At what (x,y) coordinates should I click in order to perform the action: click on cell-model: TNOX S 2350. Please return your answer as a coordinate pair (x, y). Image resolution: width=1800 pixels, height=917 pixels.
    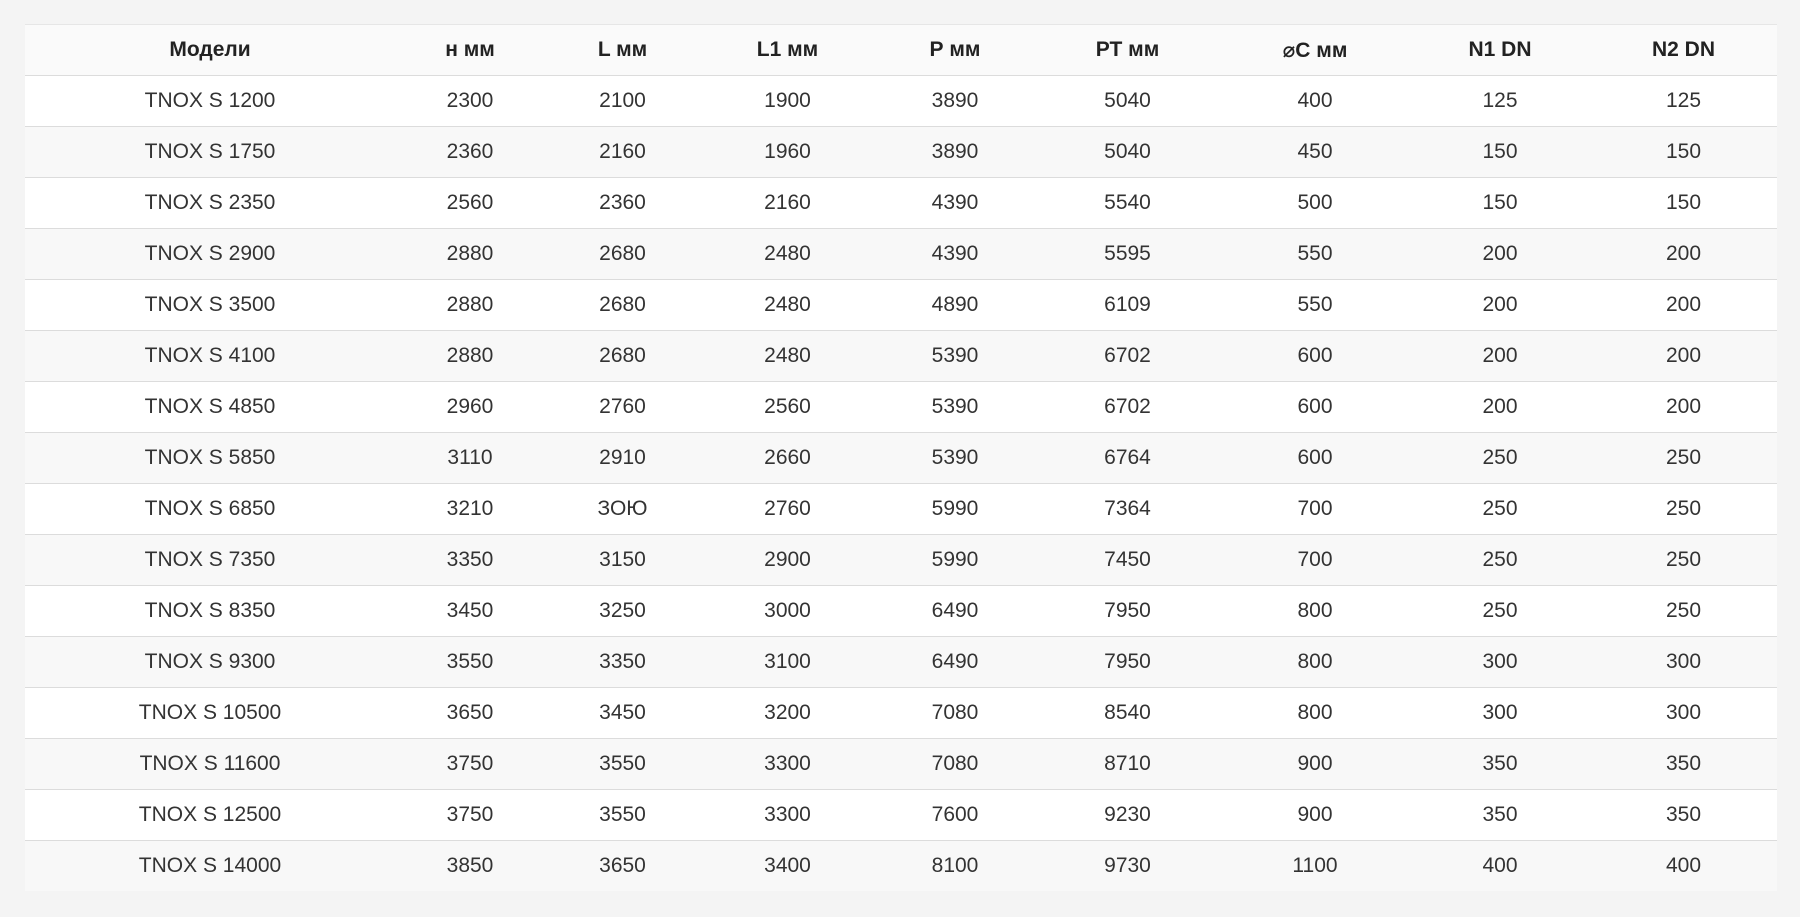
    Looking at the image, I should click on (210, 203).